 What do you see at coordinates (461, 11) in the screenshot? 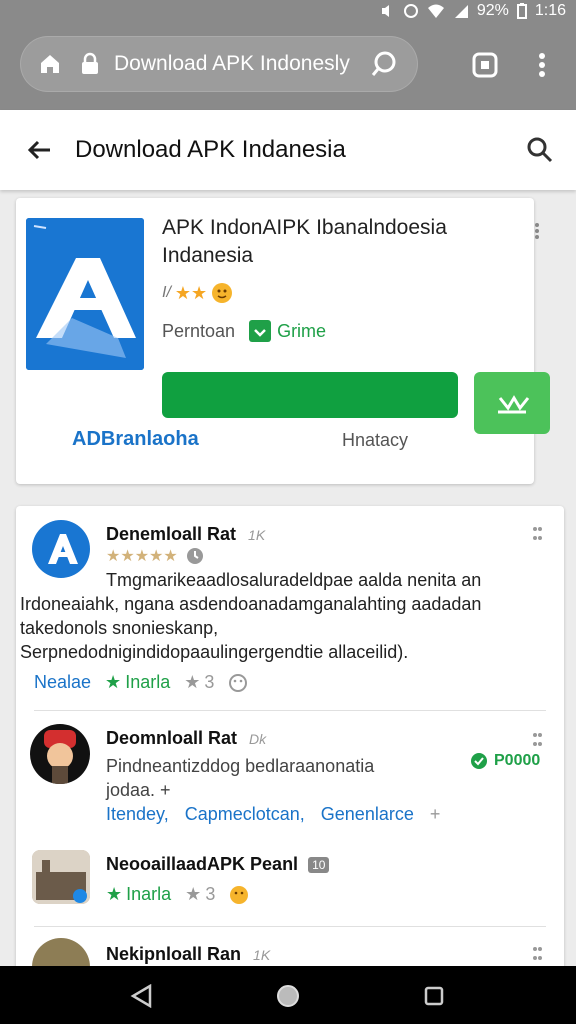
I see `signal-icon` at bounding box center [461, 11].